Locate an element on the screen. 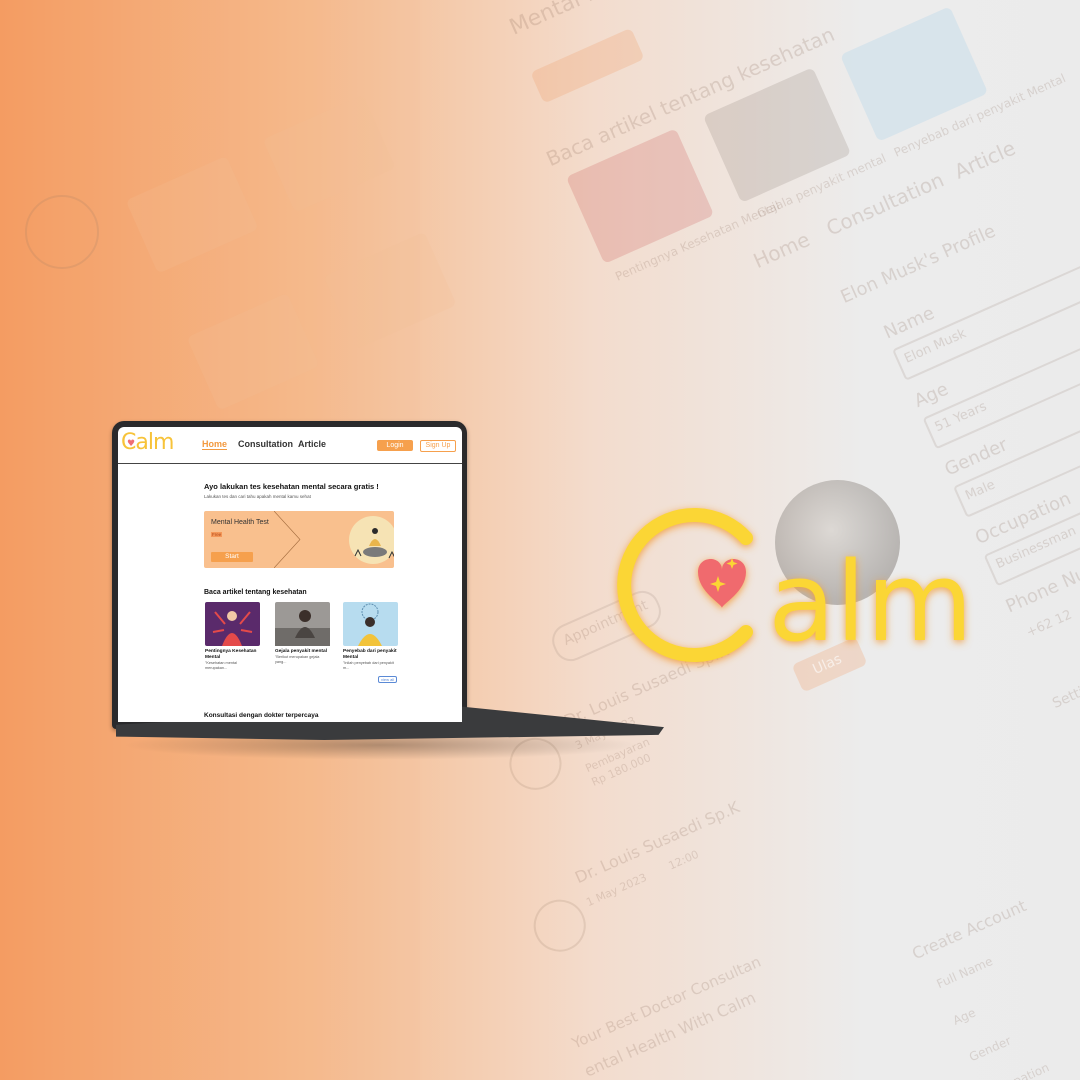  test-card-title: Mental Health Test is located at coordinates (240, 522).